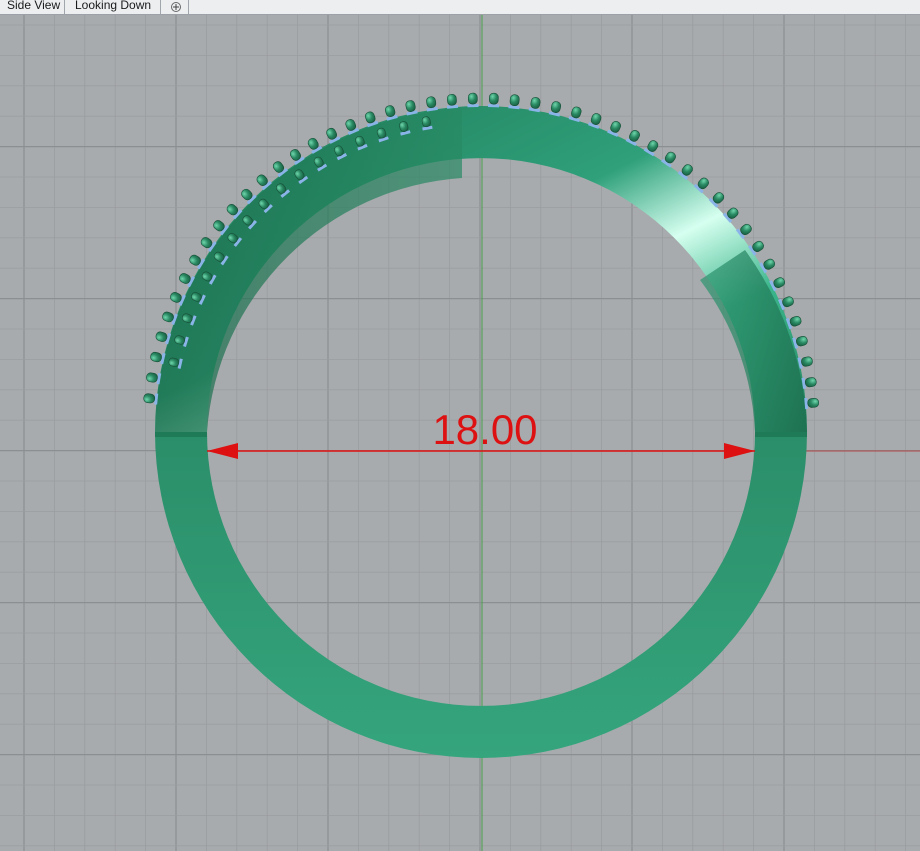 Image resolution: width=920 pixels, height=851 pixels. I want to click on ring-band-edge-right, so click(781, 434).